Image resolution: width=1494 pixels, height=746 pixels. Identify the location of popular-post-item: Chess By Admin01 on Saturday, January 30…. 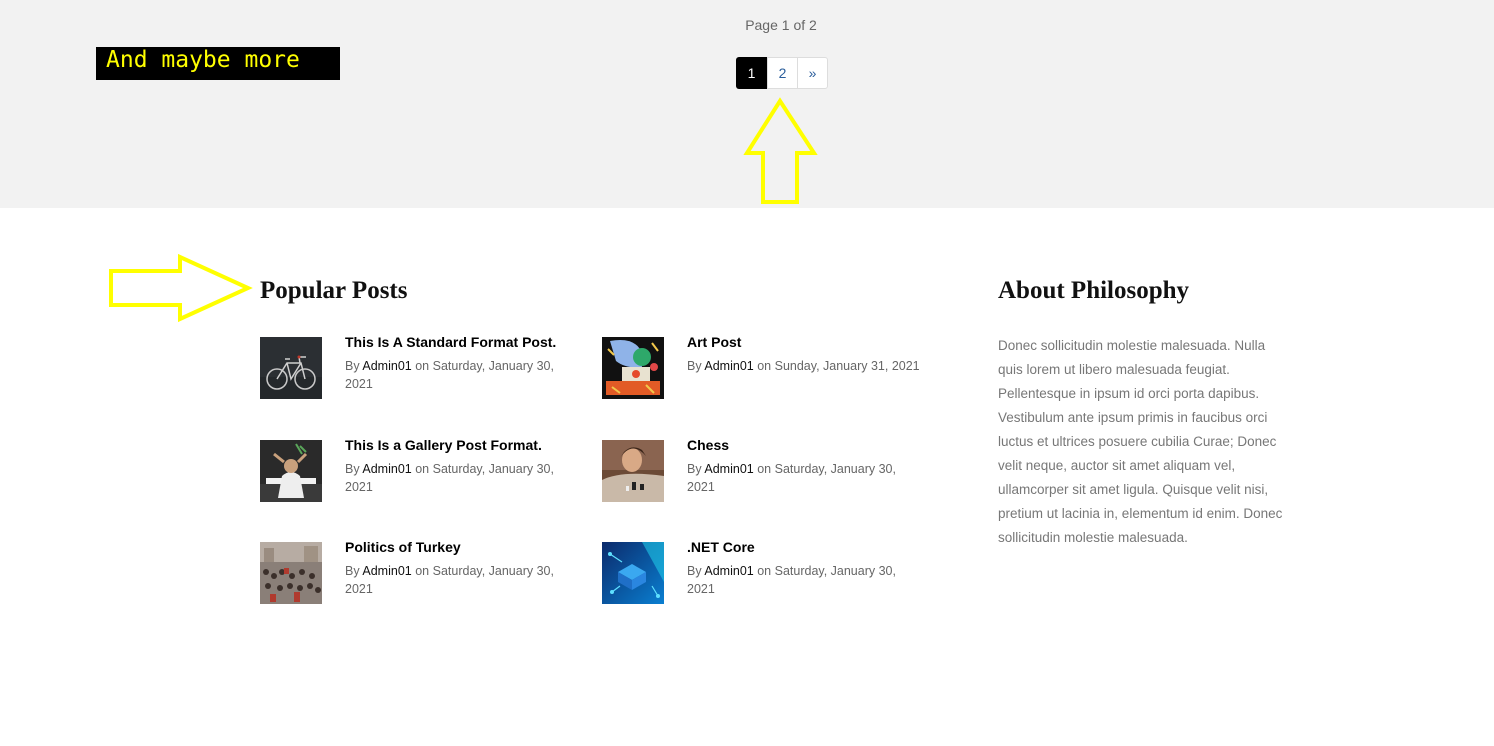
(767, 469).